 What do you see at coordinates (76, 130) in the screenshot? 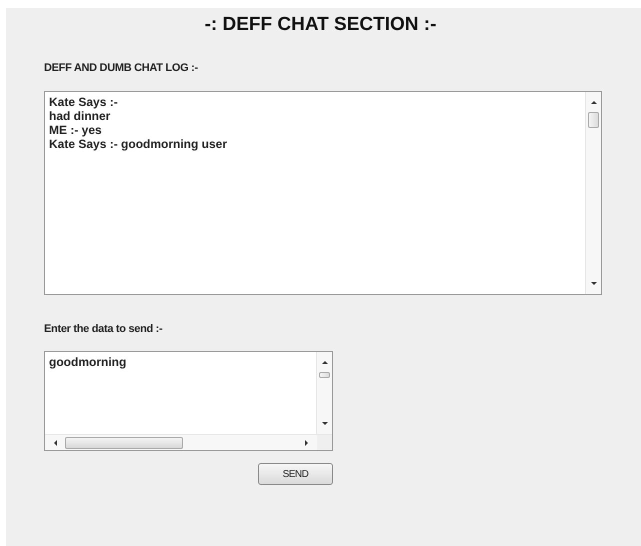
I see `chat-line: ME :- yes` at bounding box center [76, 130].